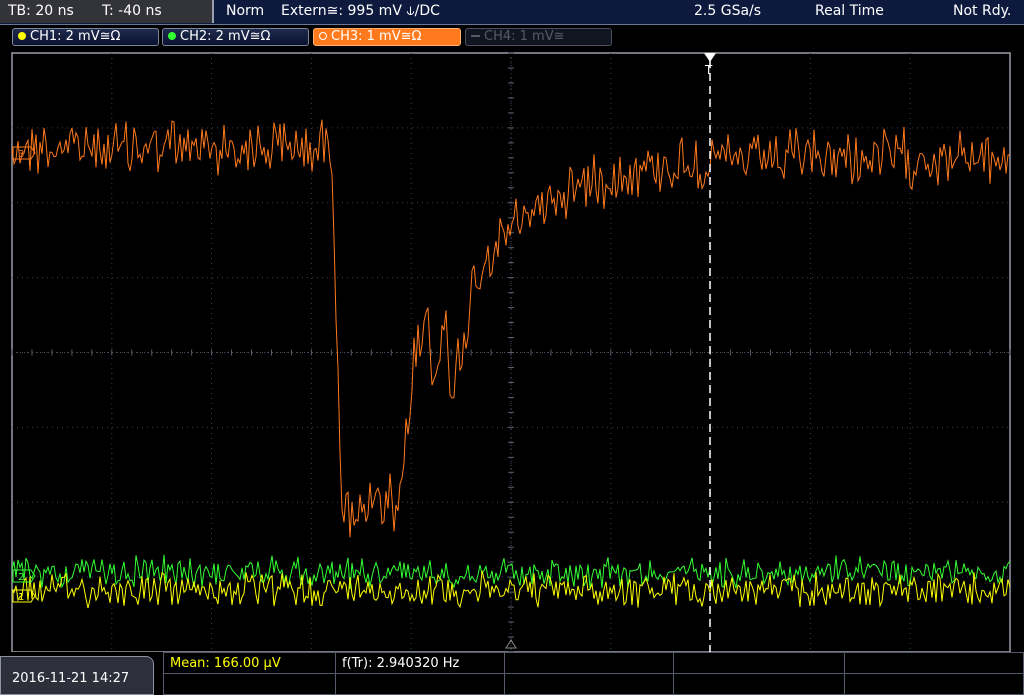 This screenshot has height=695, width=1024. What do you see at coordinates (727, 11) in the screenshot?
I see `sample-rate-label: 2.5 GSa/s` at bounding box center [727, 11].